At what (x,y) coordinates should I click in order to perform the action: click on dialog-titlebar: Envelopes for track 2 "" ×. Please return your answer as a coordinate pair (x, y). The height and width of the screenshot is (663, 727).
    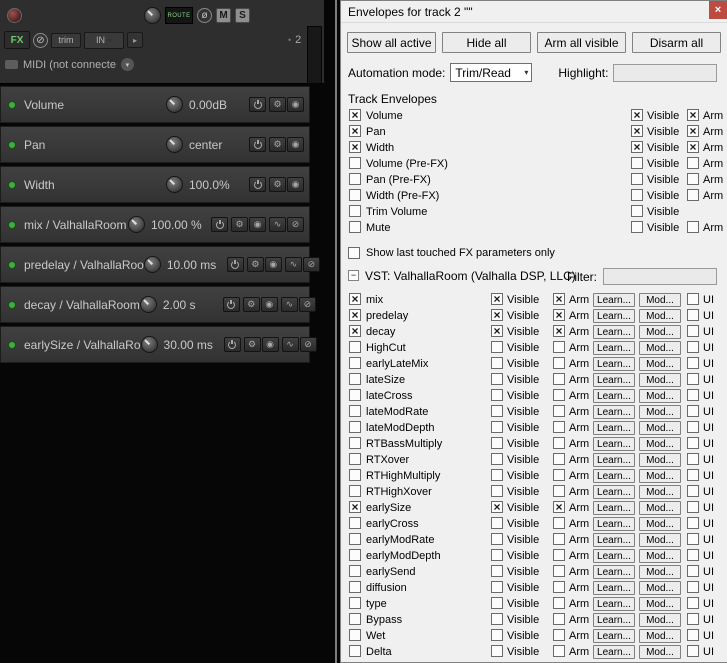
    Looking at the image, I should click on (534, 12).